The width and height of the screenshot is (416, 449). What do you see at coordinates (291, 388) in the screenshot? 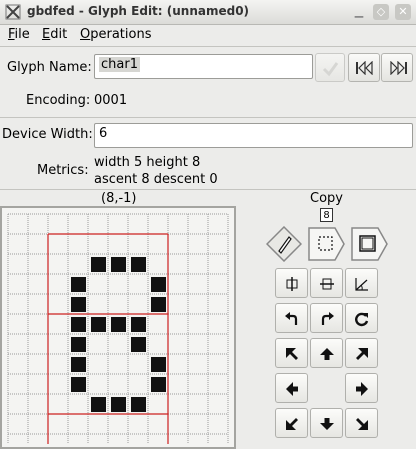
I see `shift-left-button` at bounding box center [291, 388].